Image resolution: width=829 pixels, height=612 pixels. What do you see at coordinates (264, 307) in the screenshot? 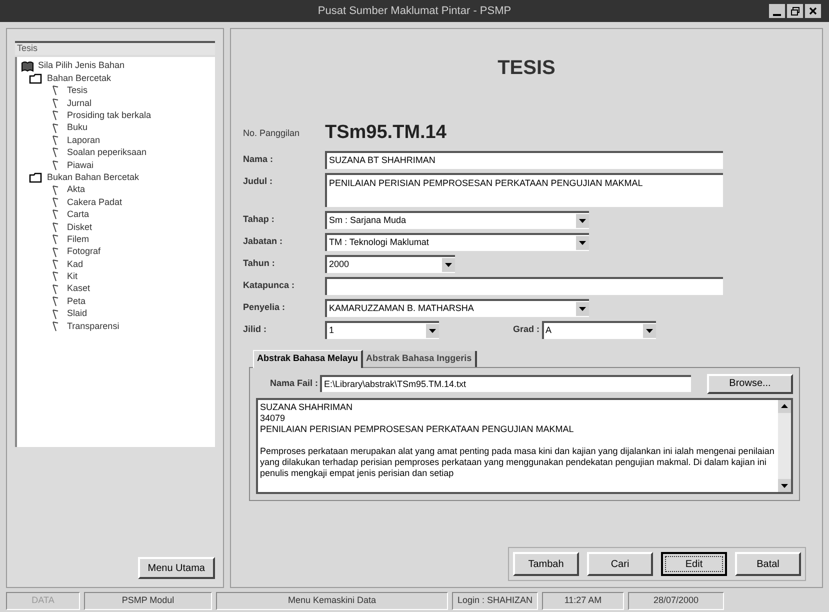
I see `field-label: Penyelia :` at bounding box center [264, 307].